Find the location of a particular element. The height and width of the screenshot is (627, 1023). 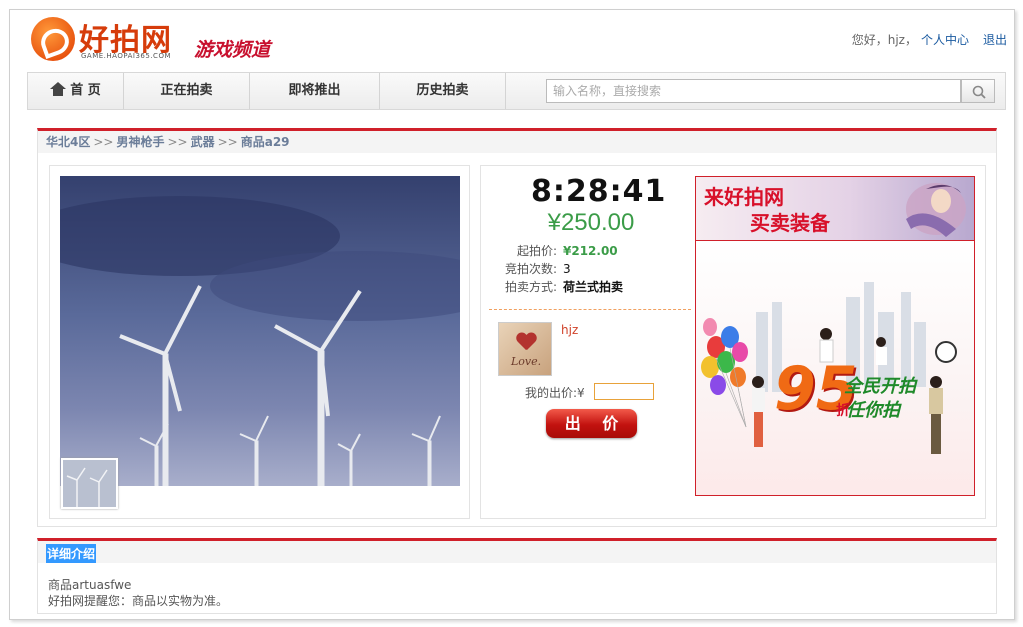

nav-ongoing-auctions: 正在拍卖 is located at coordinates (187, 91).